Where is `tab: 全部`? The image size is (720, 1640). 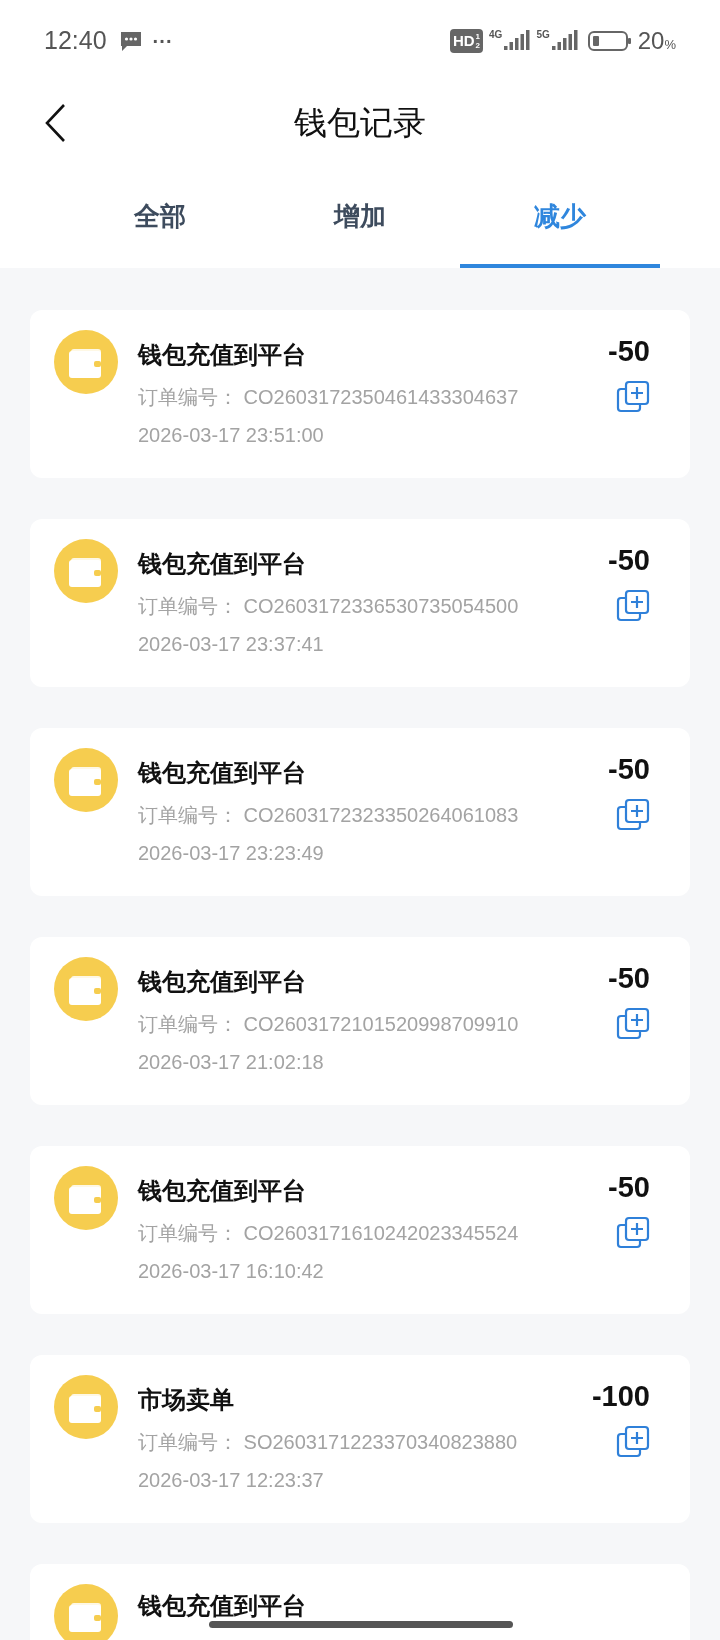 tab: 全部 is located at coordinates (160, 216).